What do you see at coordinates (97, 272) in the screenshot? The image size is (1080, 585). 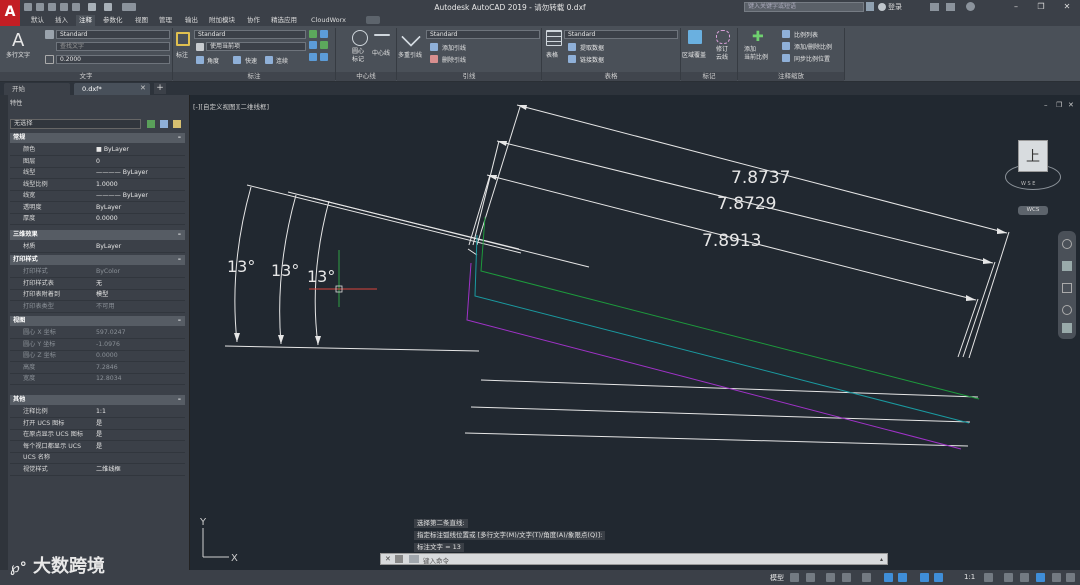 I see `property-row: 打印样式 ByColor` at bounding box center [97, 272].